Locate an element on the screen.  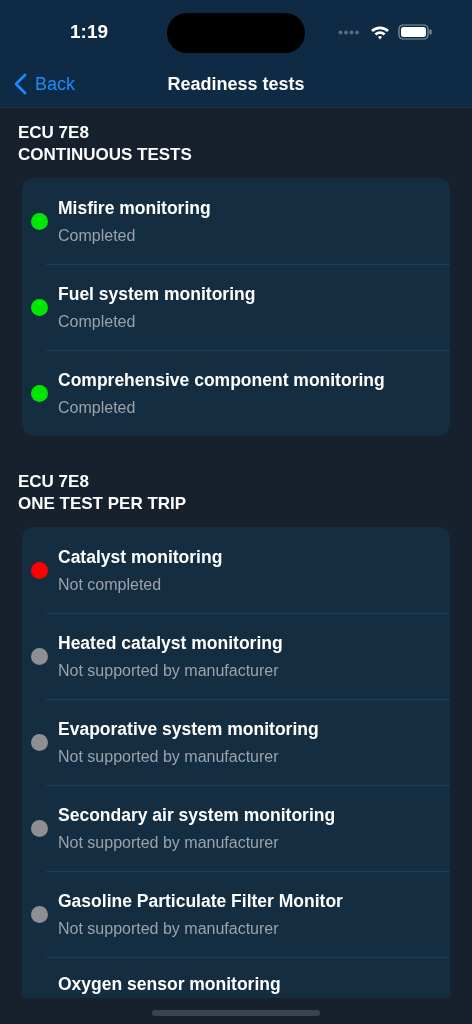
section-header: CONTINUOUS TESTS is located at coordinates (105, 155).